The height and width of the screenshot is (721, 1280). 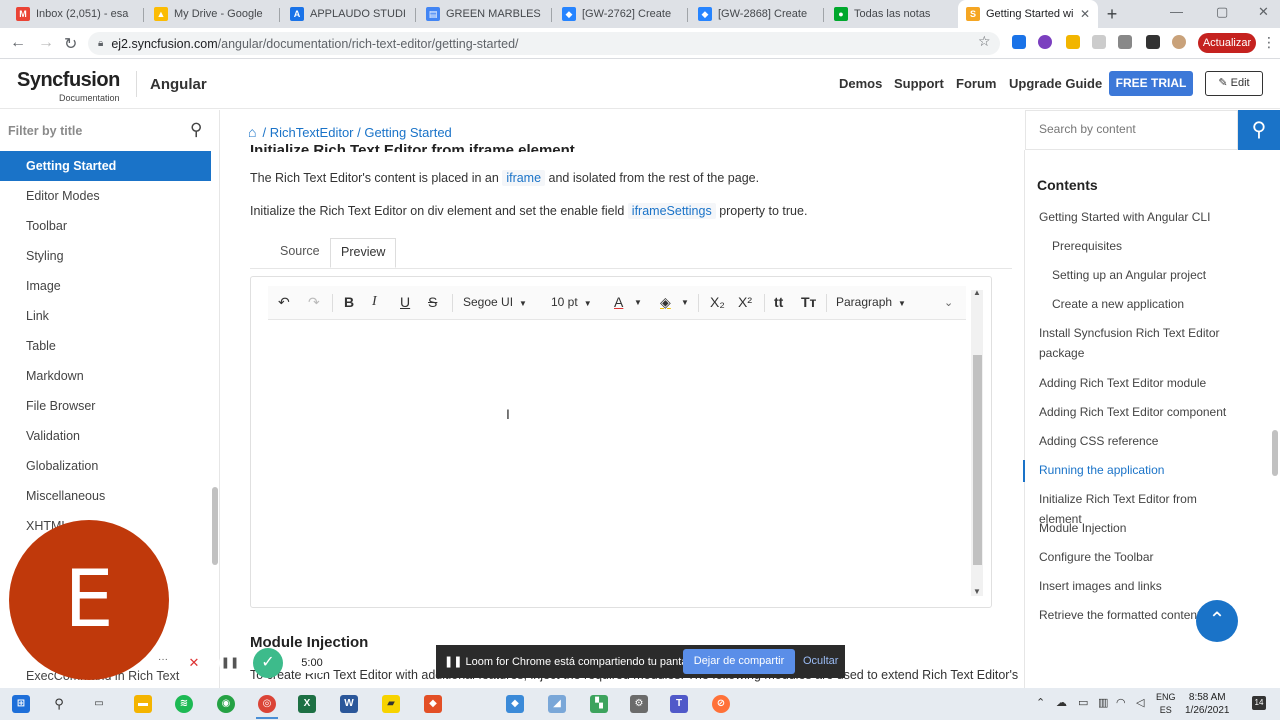 What do you see at coordinates (820, 661) in the screenshot?
I see `hide-button: Ocultar` at bounding box center [820, 661].